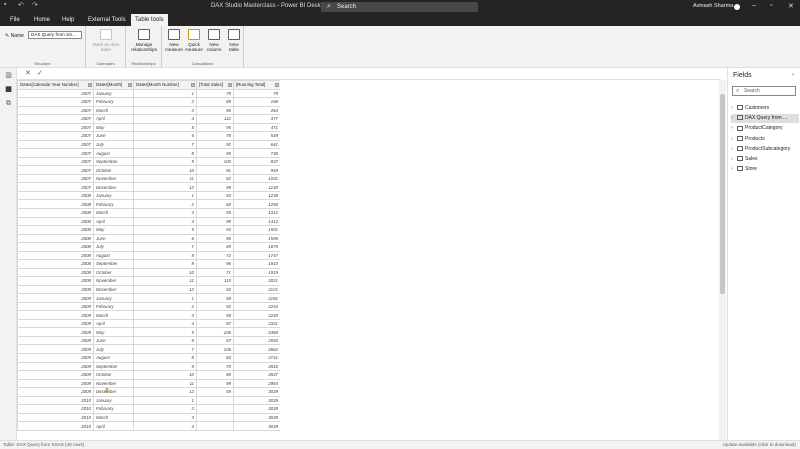 This screenshot has height=449, width=800. Describe the element at coordinates (40, 73) in the screenshot. I see `commit-icon: ✓` at that location.